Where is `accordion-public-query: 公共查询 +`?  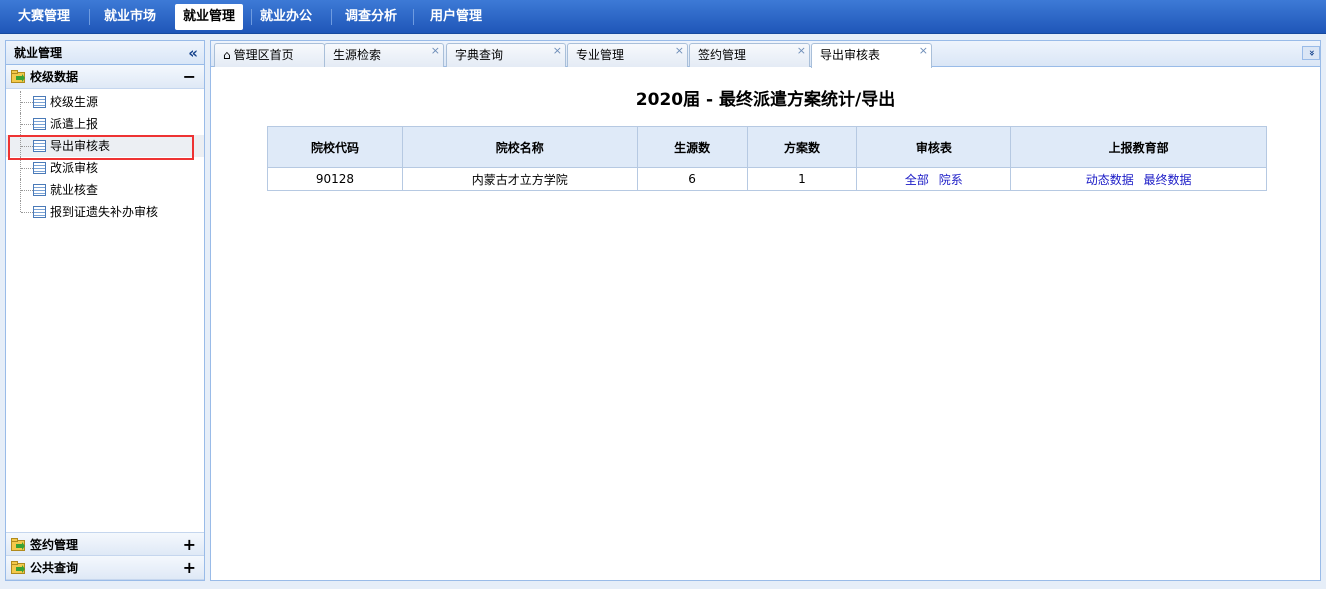
accordion-public-query: 公共查询 + is located at coordinates (105, 568).